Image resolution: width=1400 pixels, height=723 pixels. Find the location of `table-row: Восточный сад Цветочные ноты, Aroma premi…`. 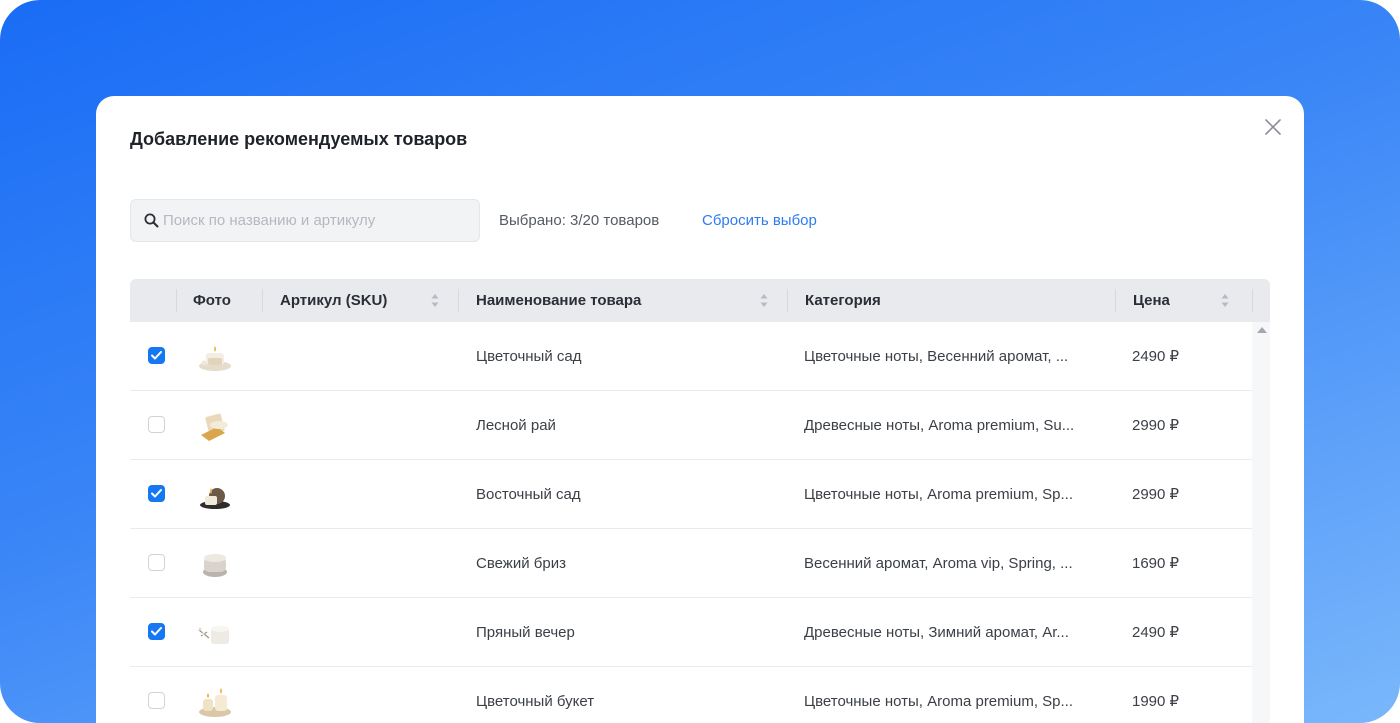

table-row: Восточный сад Цветочные ноты, Aroma premi… is located at coordinates (691, 494).